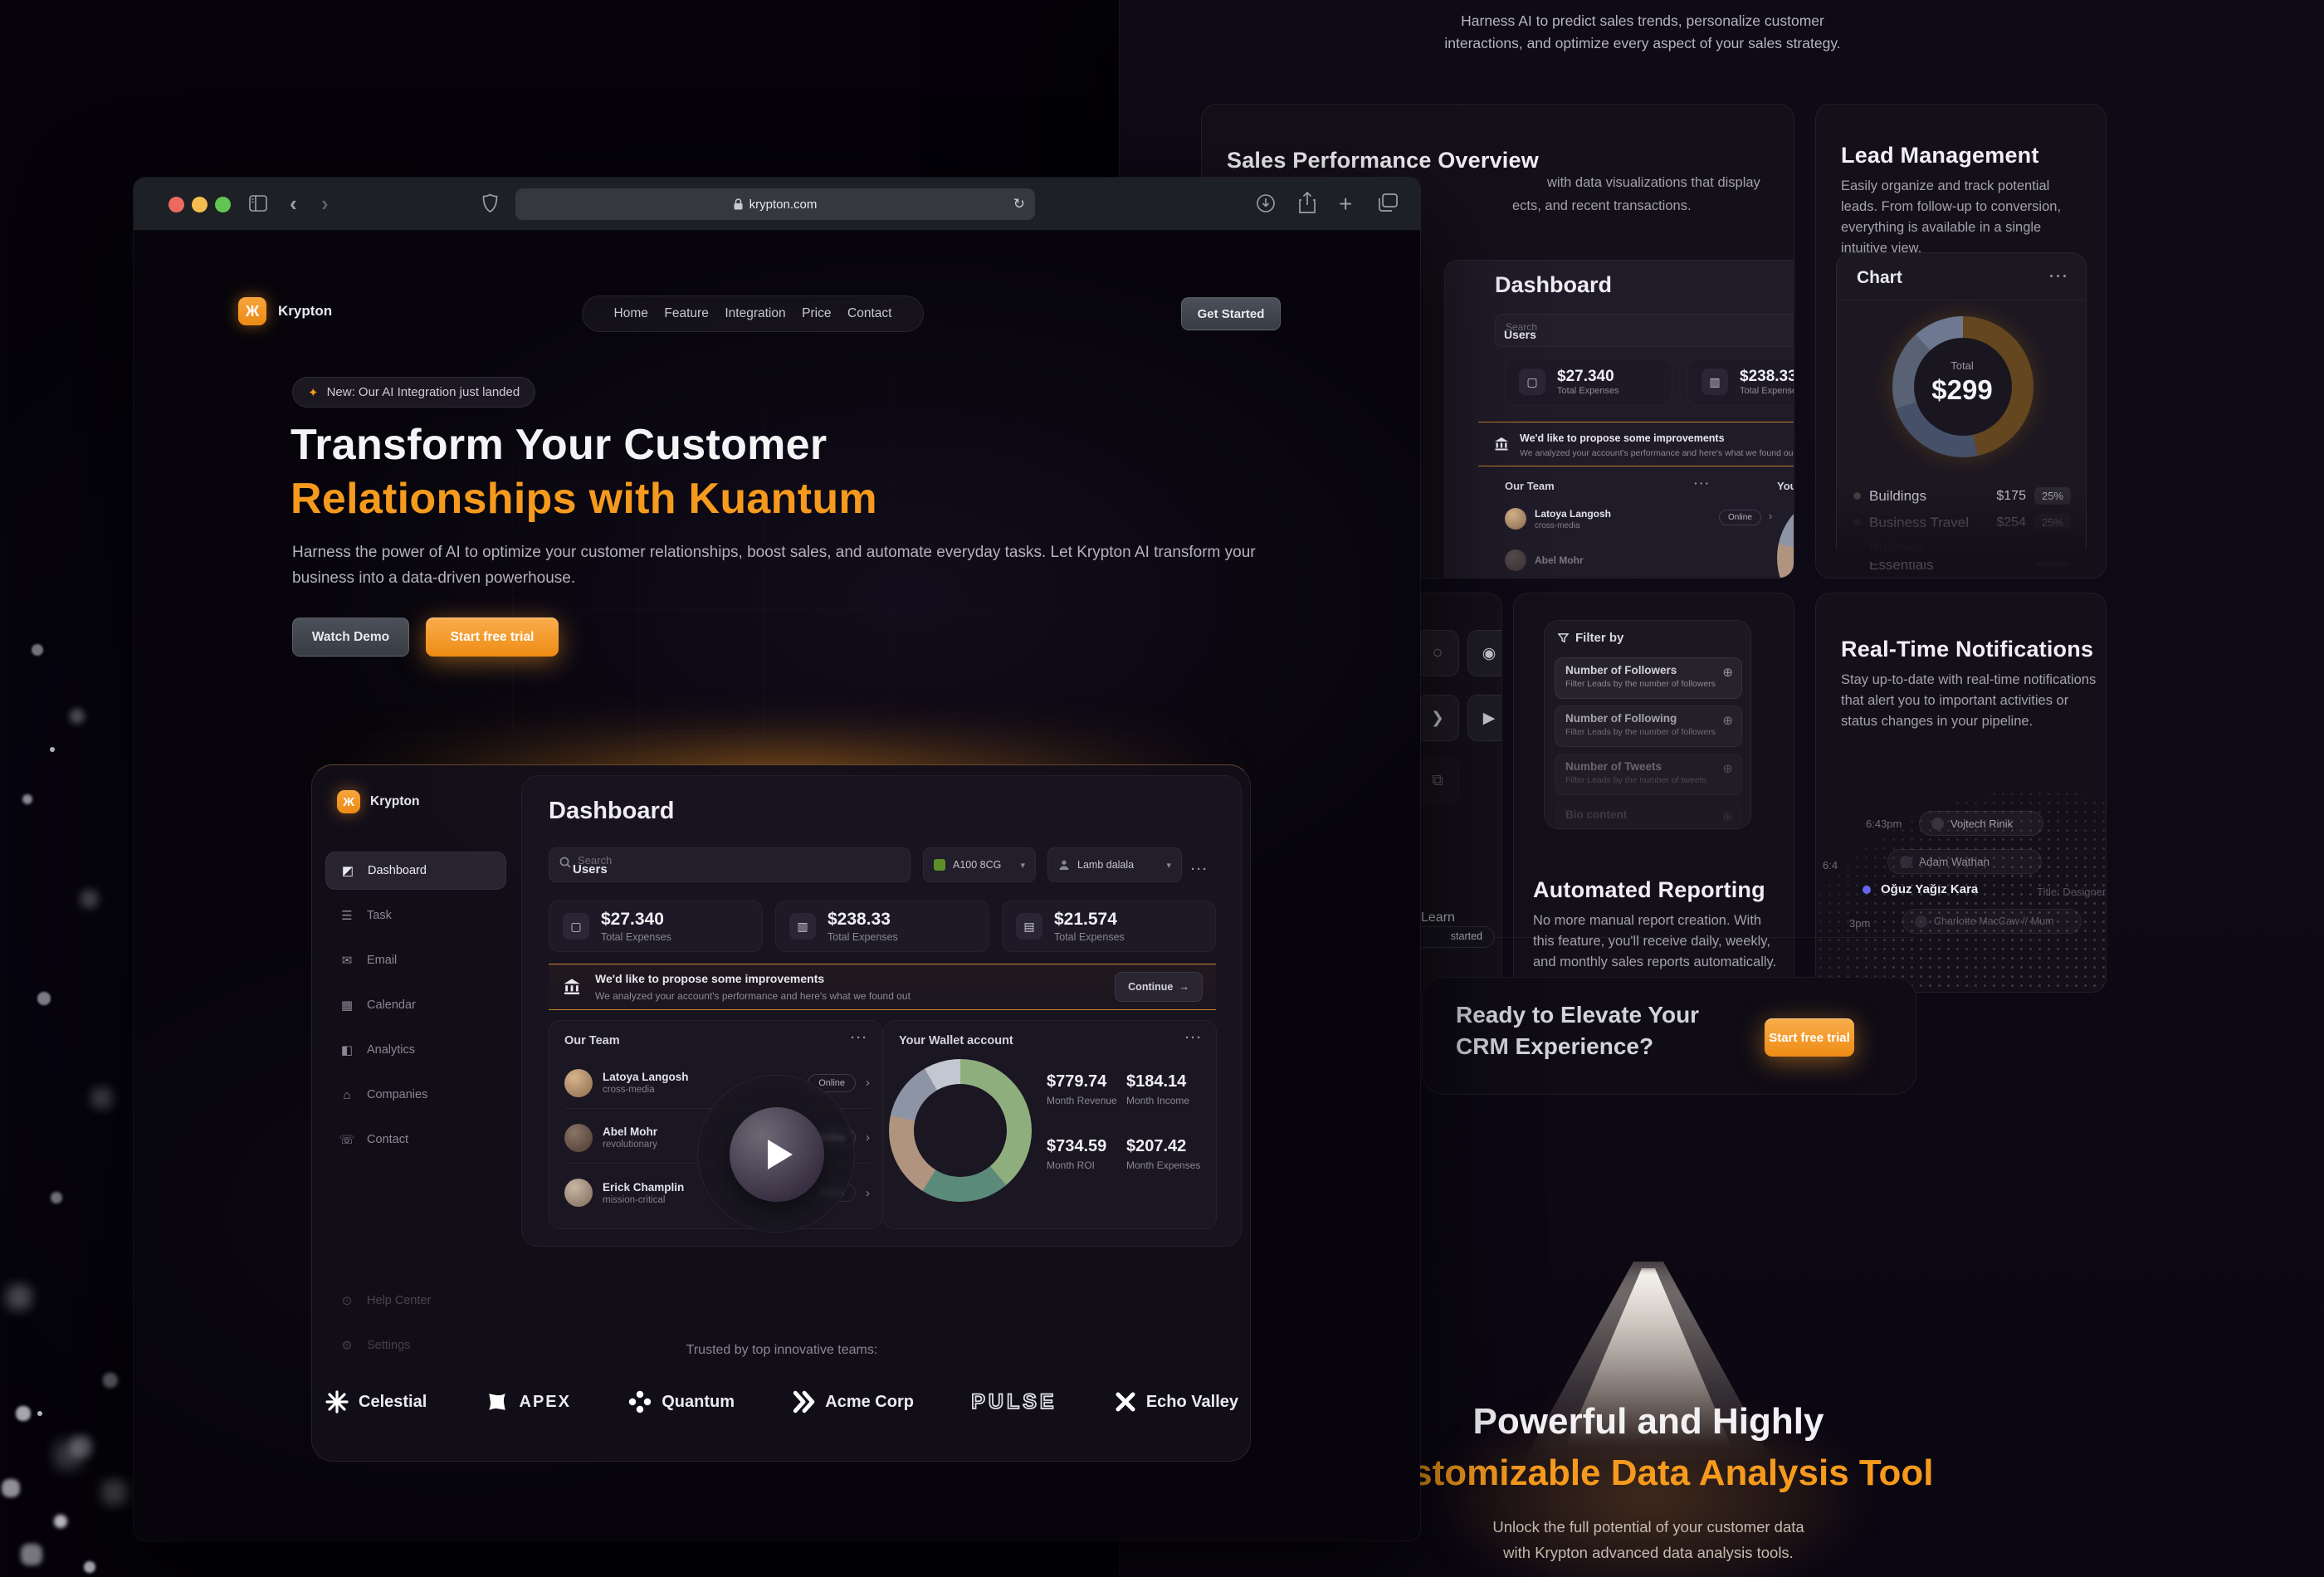  I want to click on sidebar-toggle-icon, so click(258, 203).